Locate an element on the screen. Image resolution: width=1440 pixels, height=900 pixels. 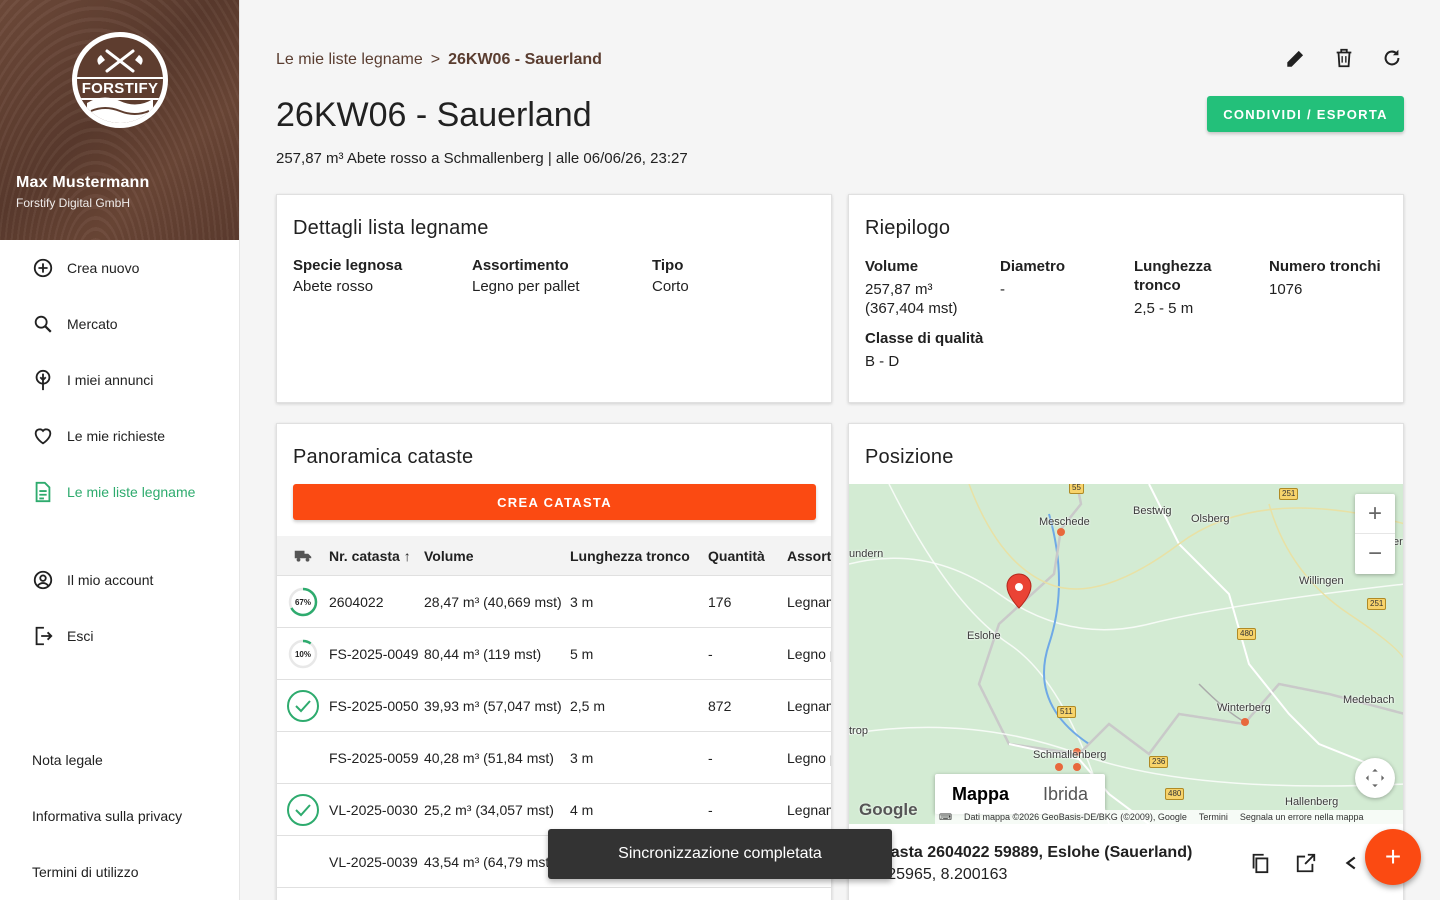
refresh-icon is located at coordinates (1392, 58).